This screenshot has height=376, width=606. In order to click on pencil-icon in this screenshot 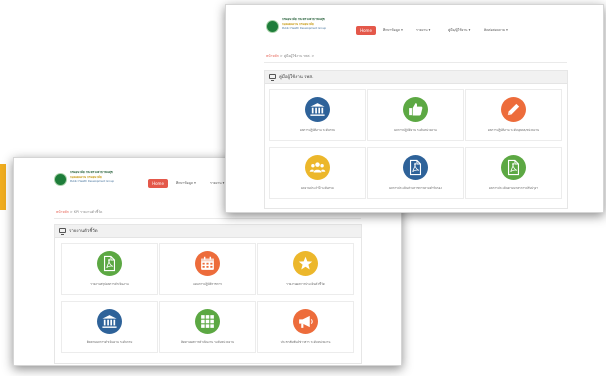, I will do `click(513, 109)`.